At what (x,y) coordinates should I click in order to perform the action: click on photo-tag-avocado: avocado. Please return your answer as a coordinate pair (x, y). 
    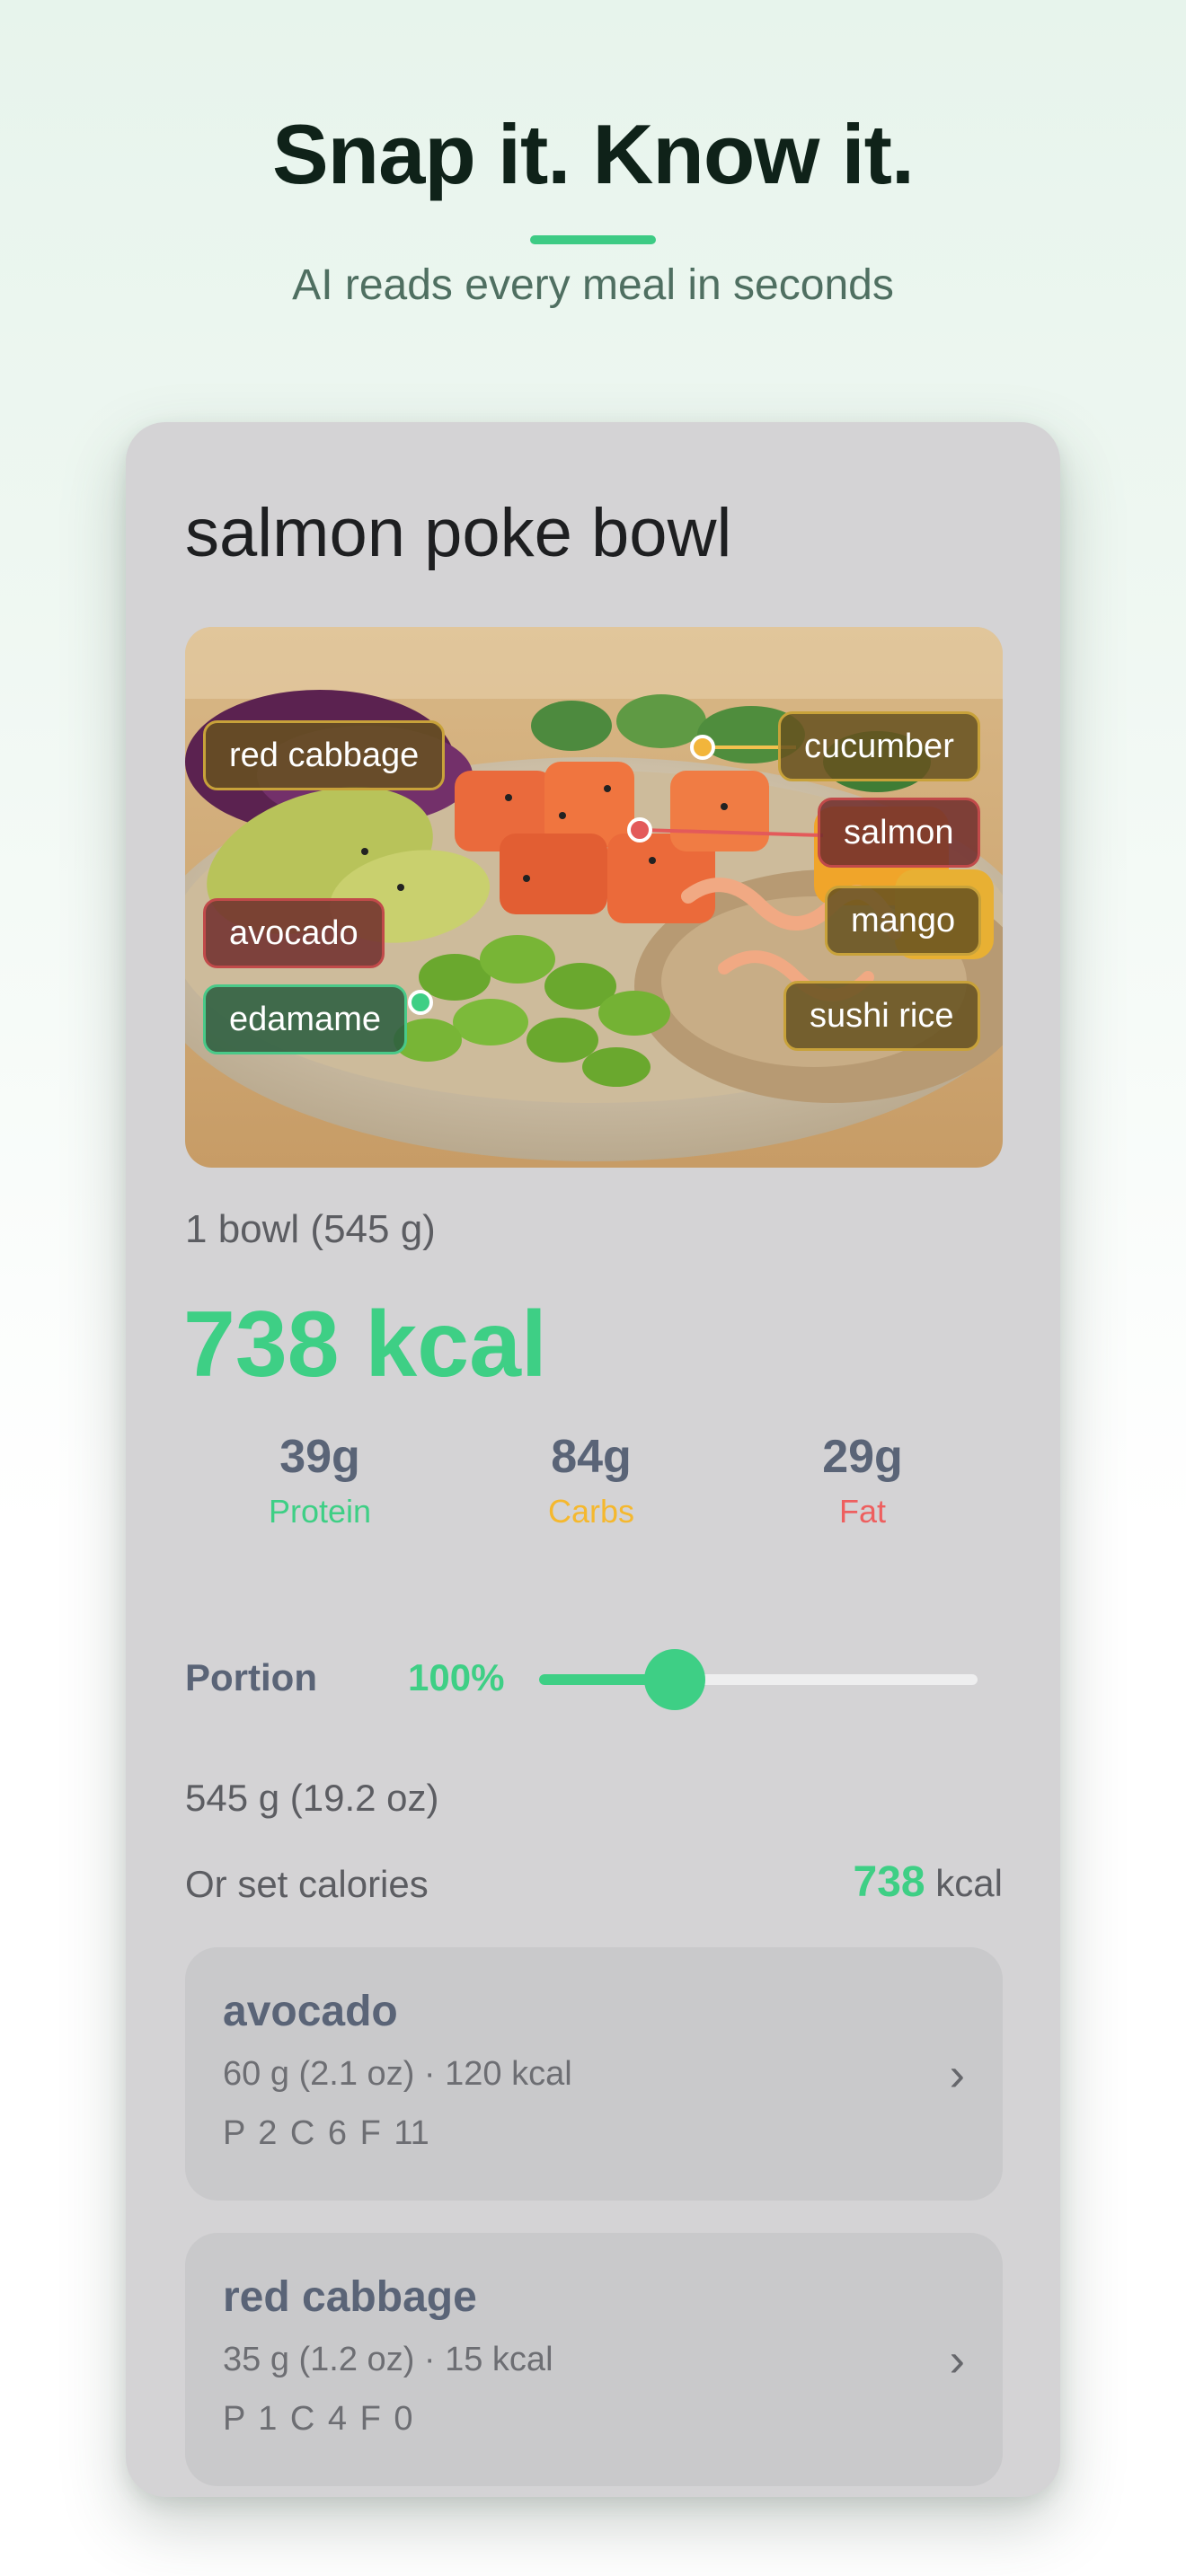
    Looking at the image, I should click on (294, 933).